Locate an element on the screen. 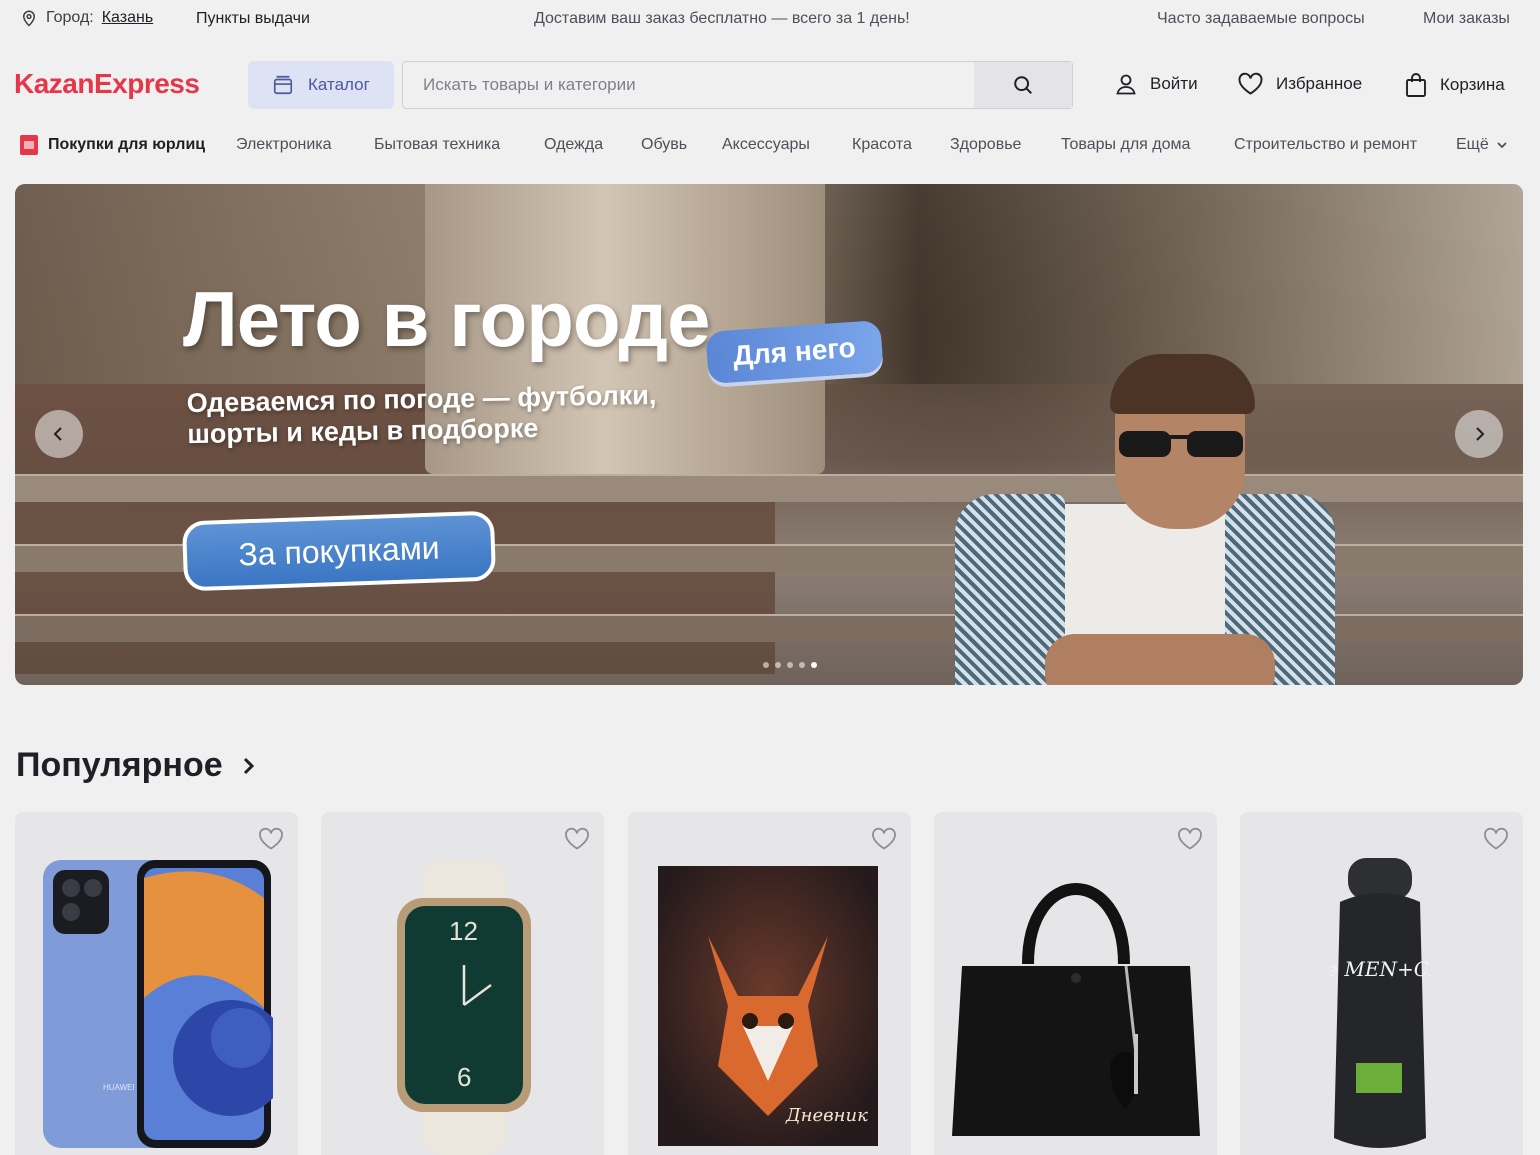 Image resolution: width=1540 pixels, height=1155 pixels. shampoo-brand-print: Dove MEN+CARE is located at coordinates (1380, 969).